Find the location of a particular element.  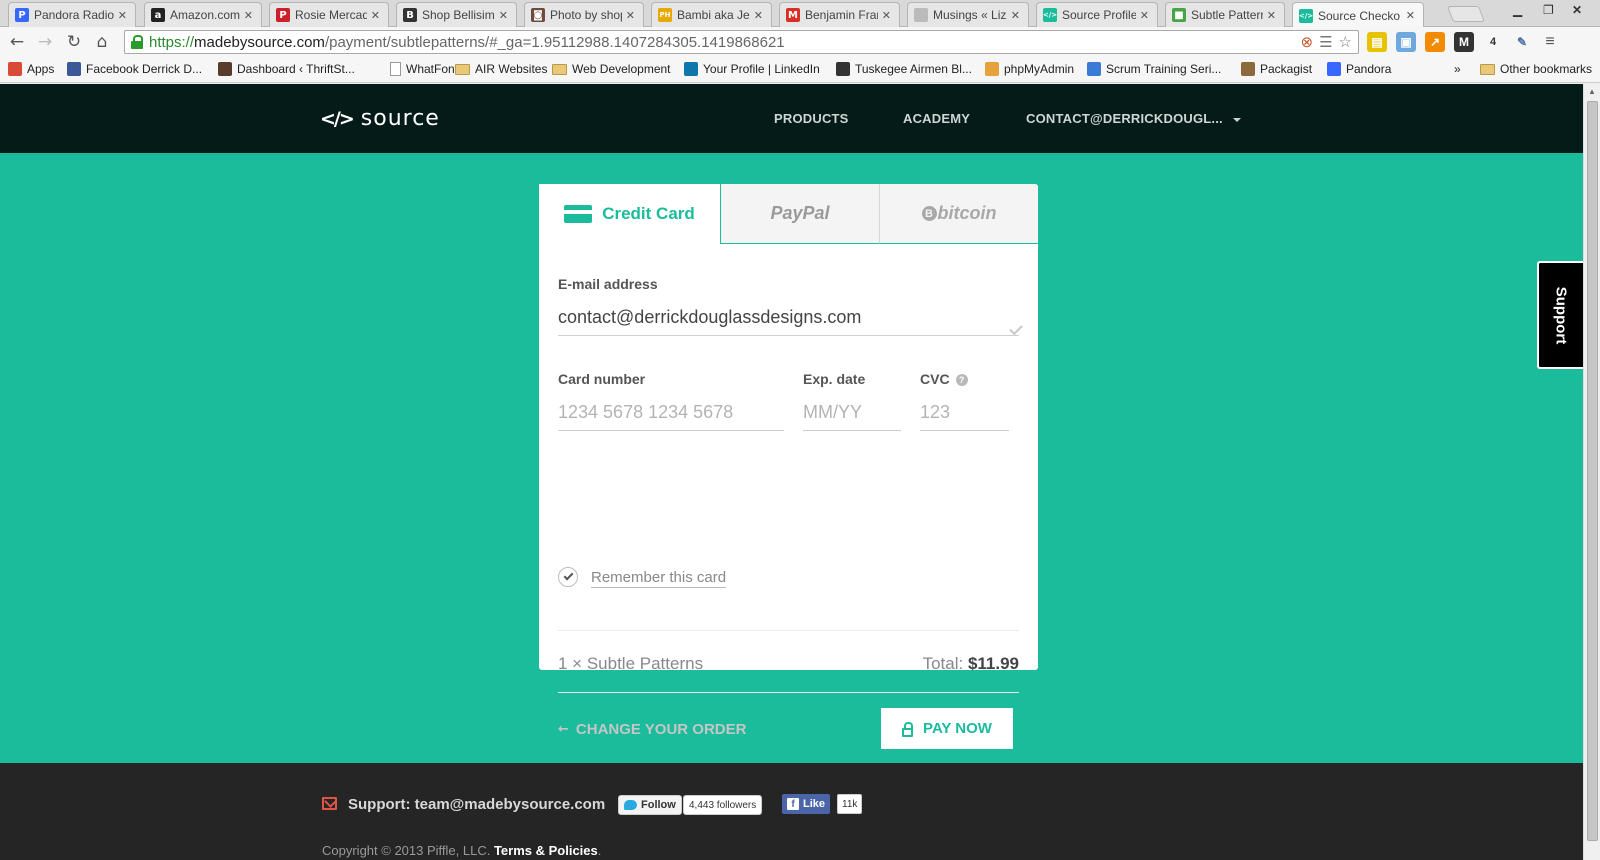

bookmark-item: WhatFont is located at coordinates (424, 69).